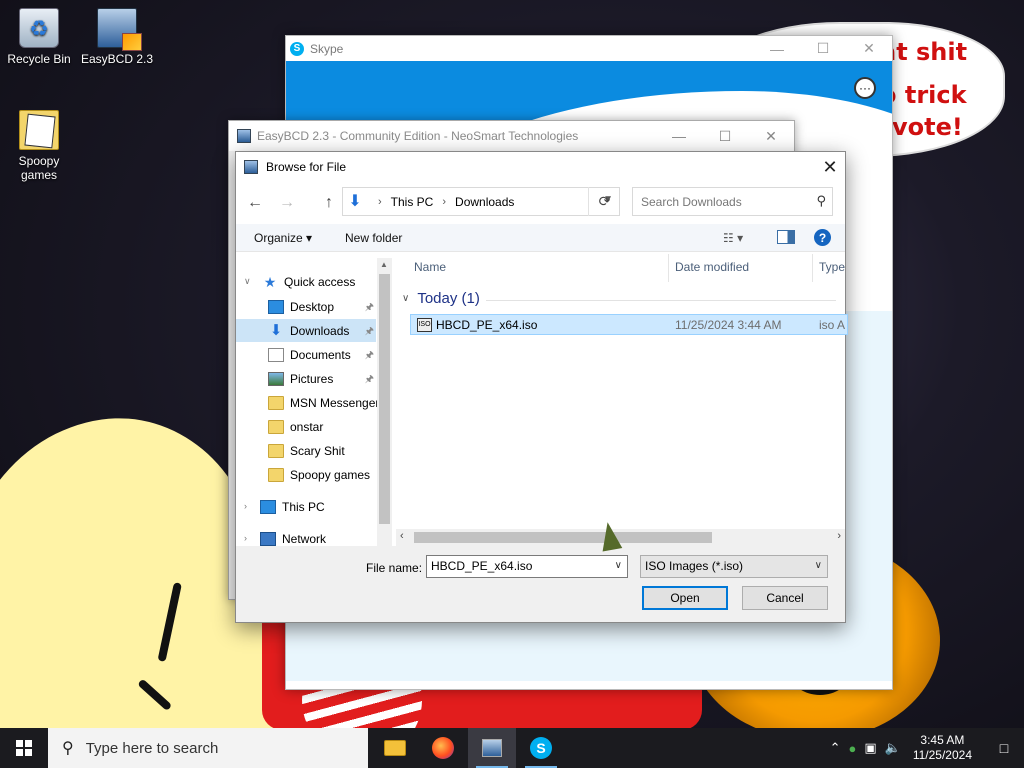 The image size is (1024, 768). I want to click on taskbar-search-box: ⚲ Type here to search, so click(208, 748).